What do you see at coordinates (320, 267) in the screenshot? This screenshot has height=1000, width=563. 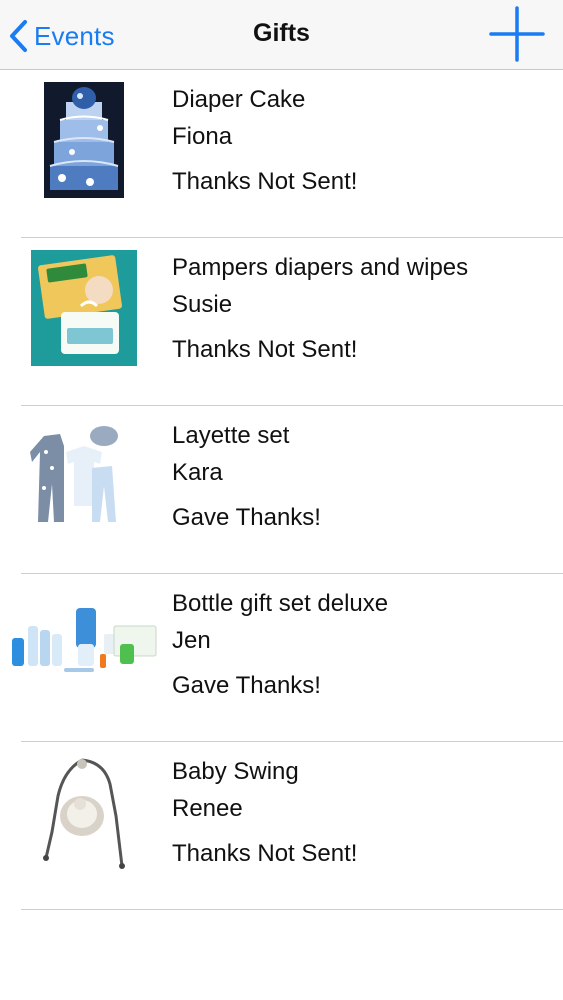 I see `gift-name: Pampers diapers and wipes` at bounding box center [320, 267].